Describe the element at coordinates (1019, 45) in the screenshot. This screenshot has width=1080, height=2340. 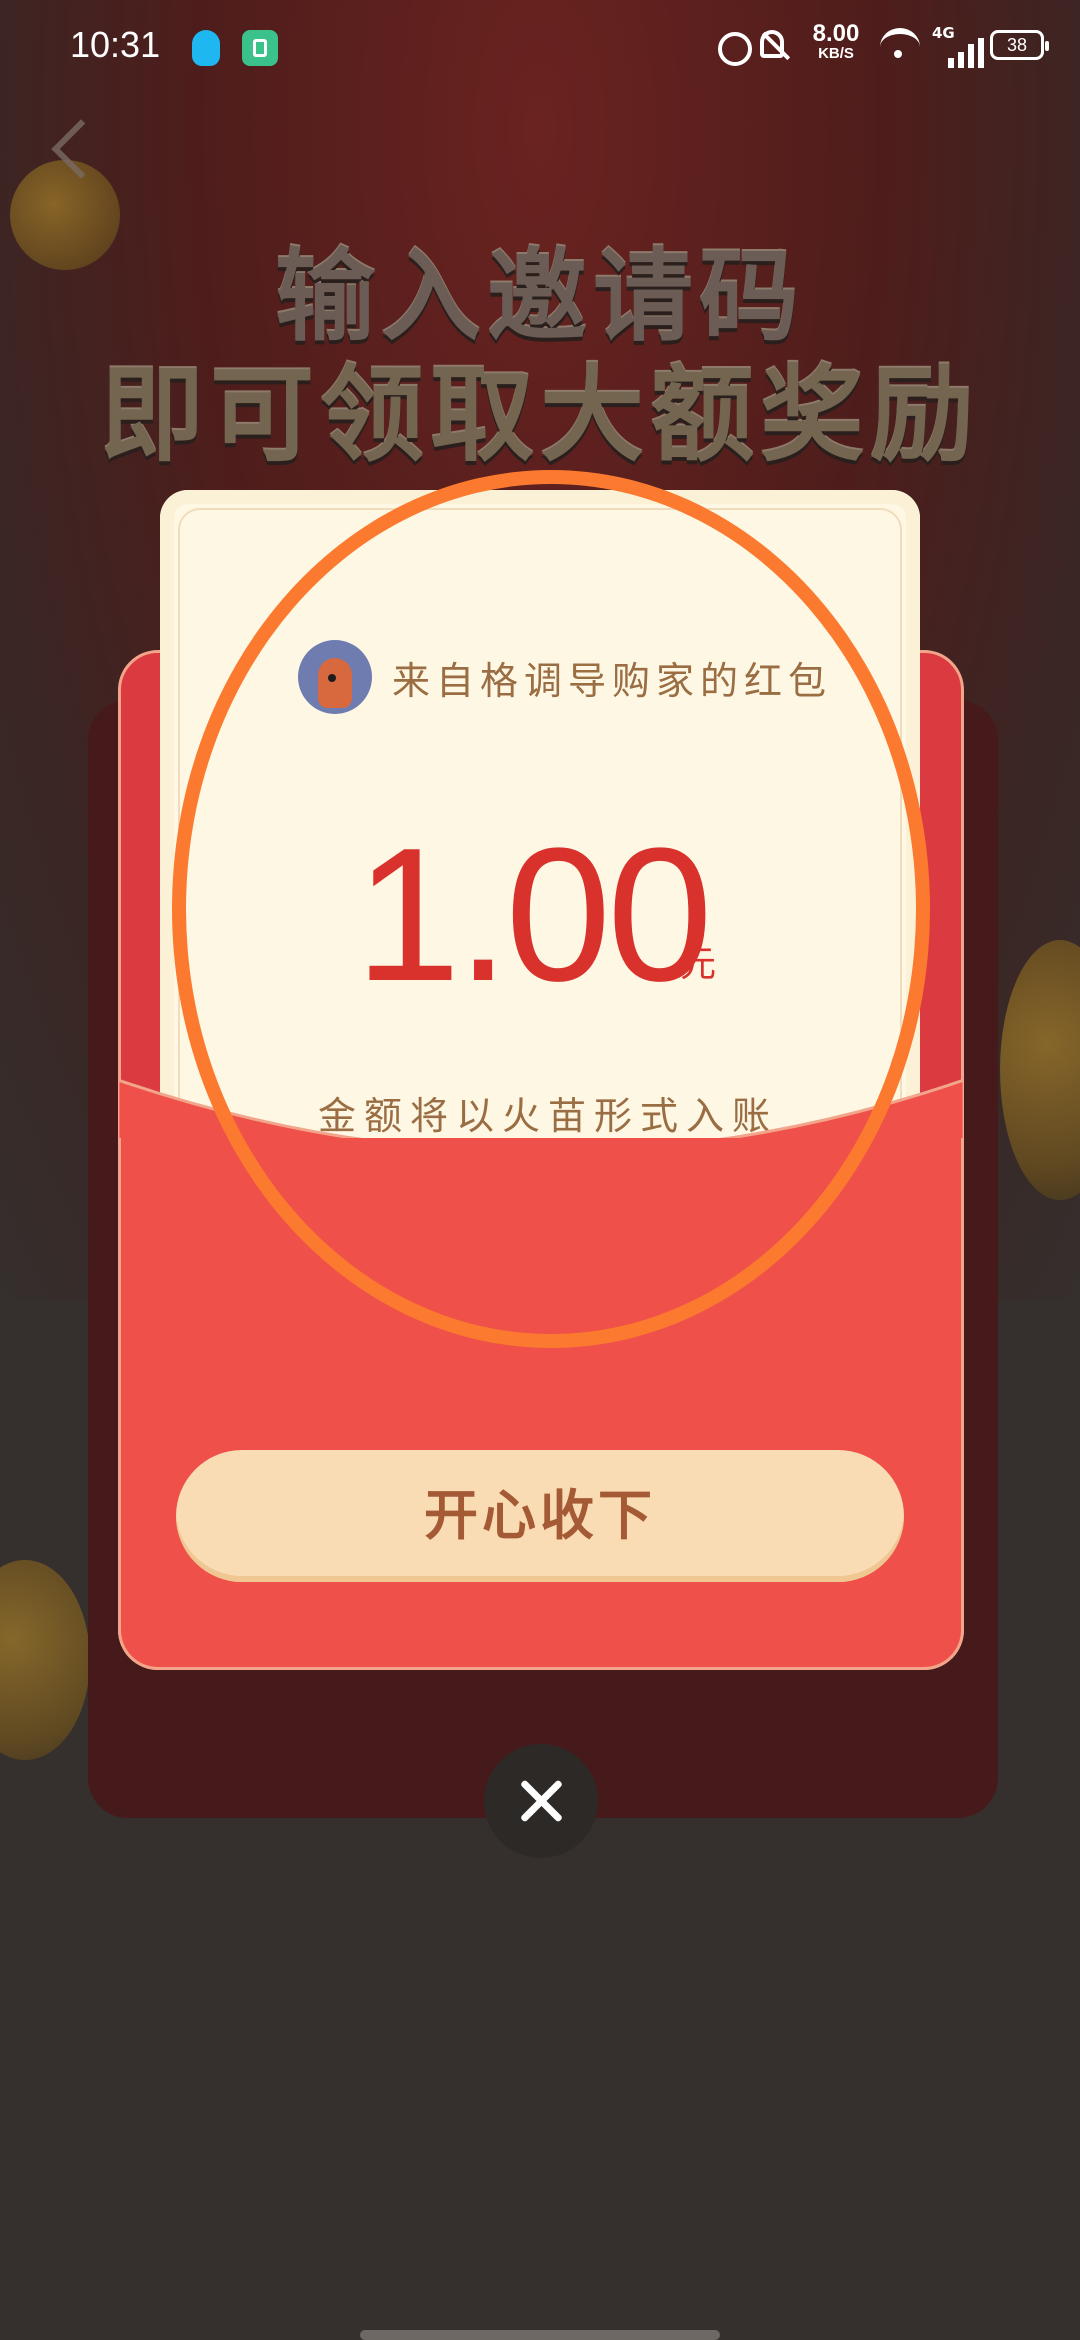
I see `battery-icon: 38` at that location.